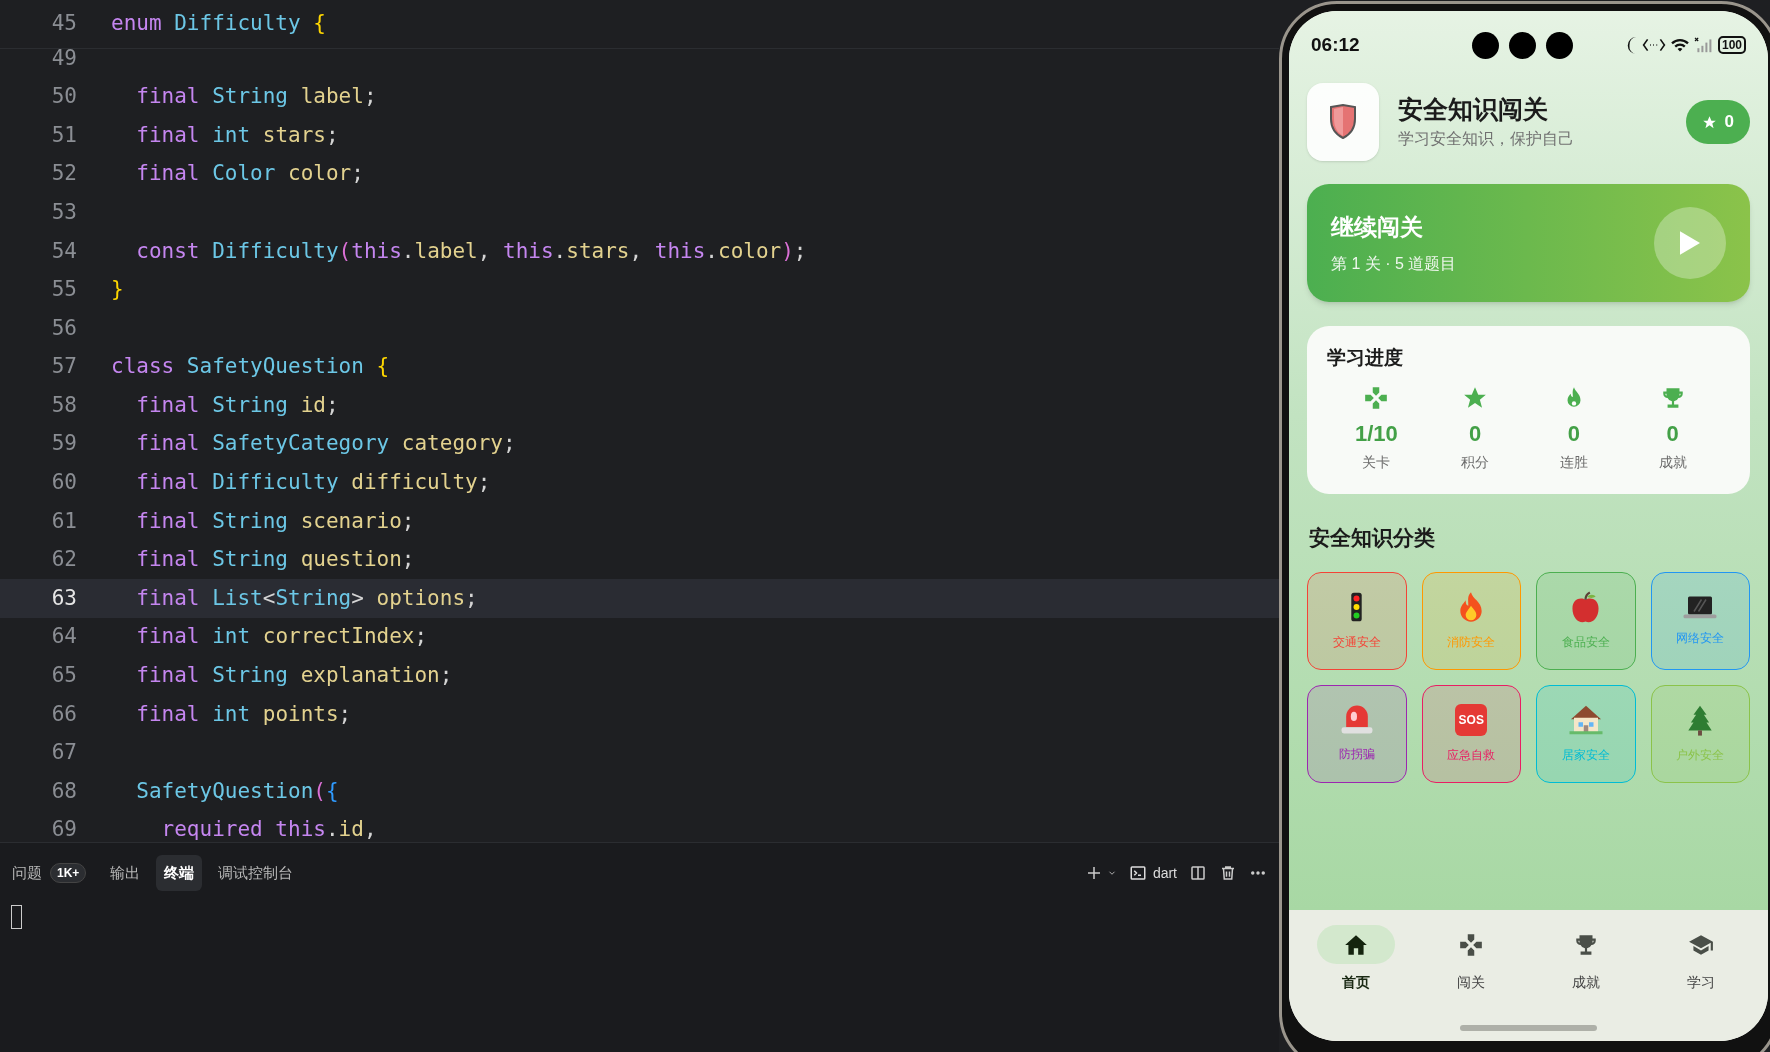 The image size is (1770, 1052). Describe the element at coordinates (281, 637) in the screenshot. I see `code-line: final int correctIndex;` at that location.